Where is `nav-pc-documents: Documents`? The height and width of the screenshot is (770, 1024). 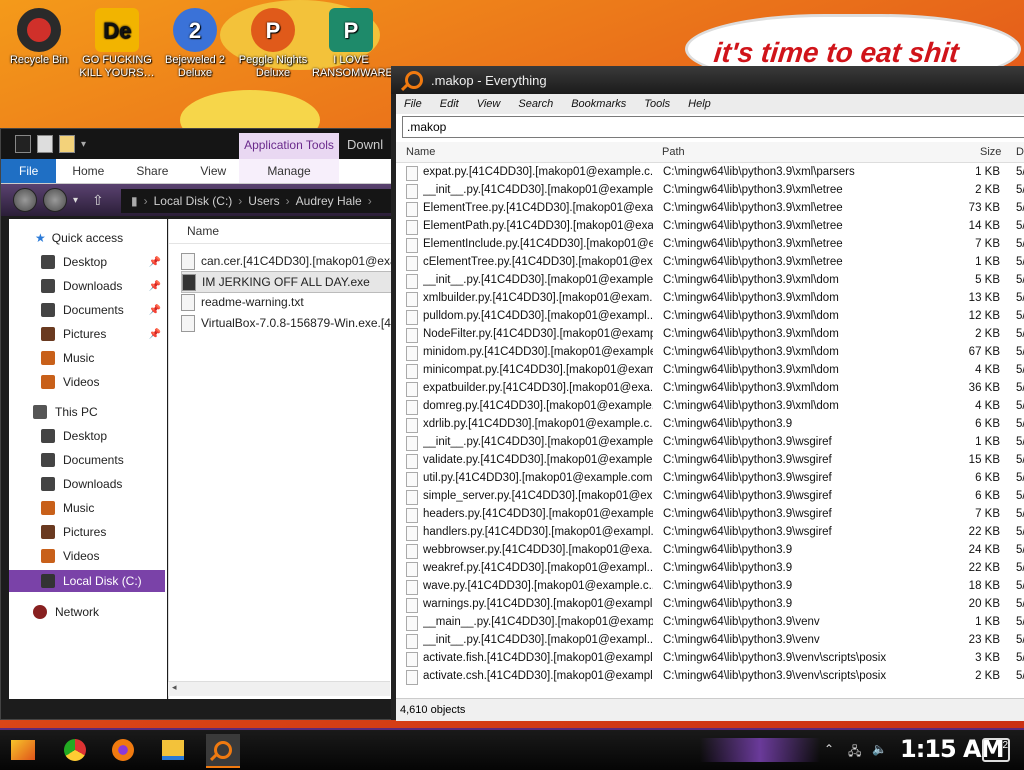
nav-pc-documents: Documents is located at coordinates (104, 460).